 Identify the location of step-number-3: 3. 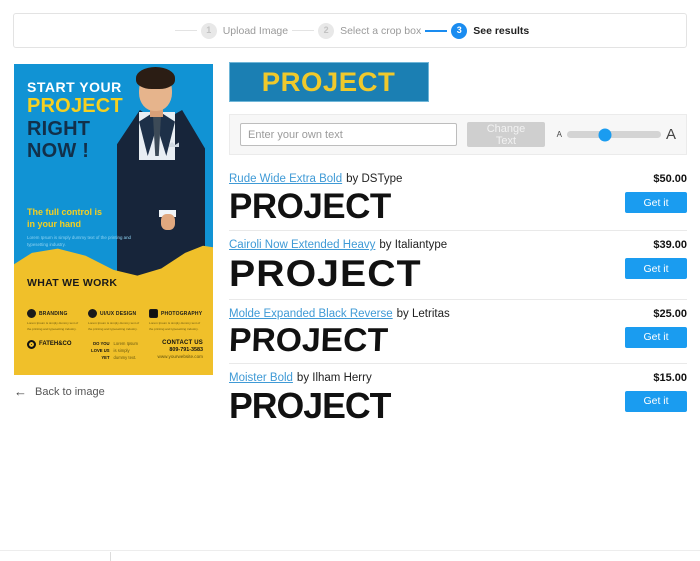
(459, 30).